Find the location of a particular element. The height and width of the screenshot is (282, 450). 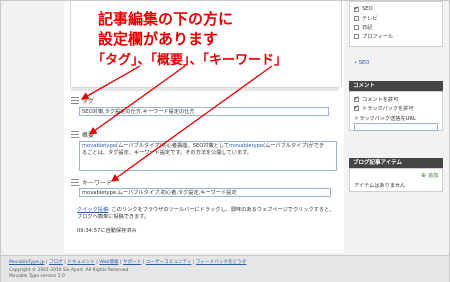

arrow-to-tag is located at coordinates (110, 82).